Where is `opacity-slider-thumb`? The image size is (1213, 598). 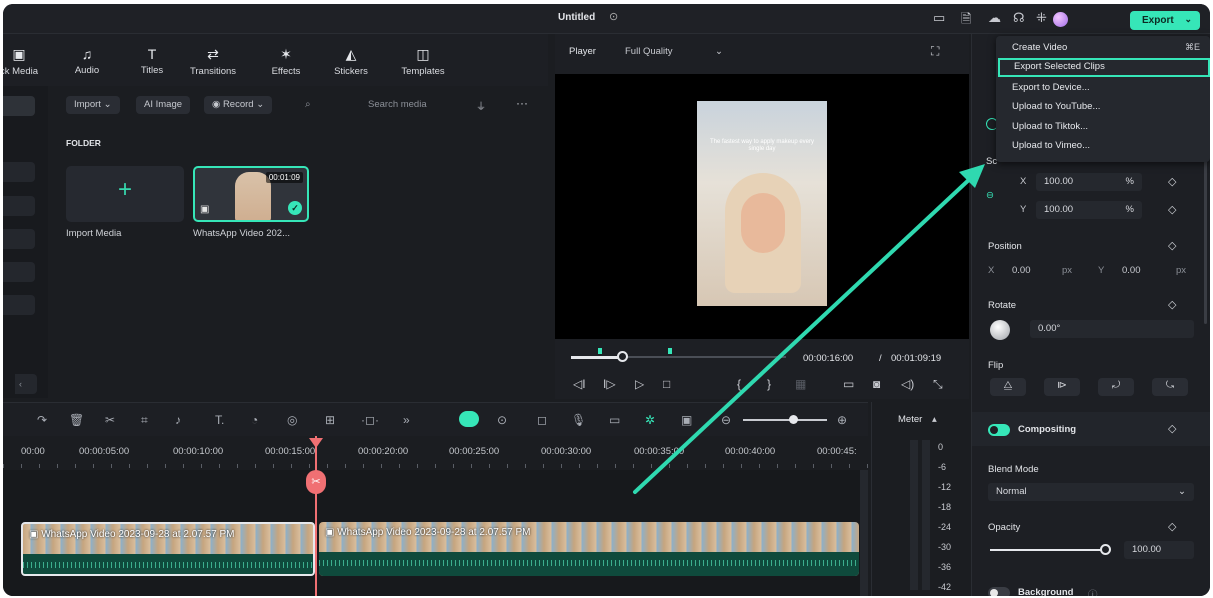 opacity-slider-thumb is located at coordinates (1105, 549).